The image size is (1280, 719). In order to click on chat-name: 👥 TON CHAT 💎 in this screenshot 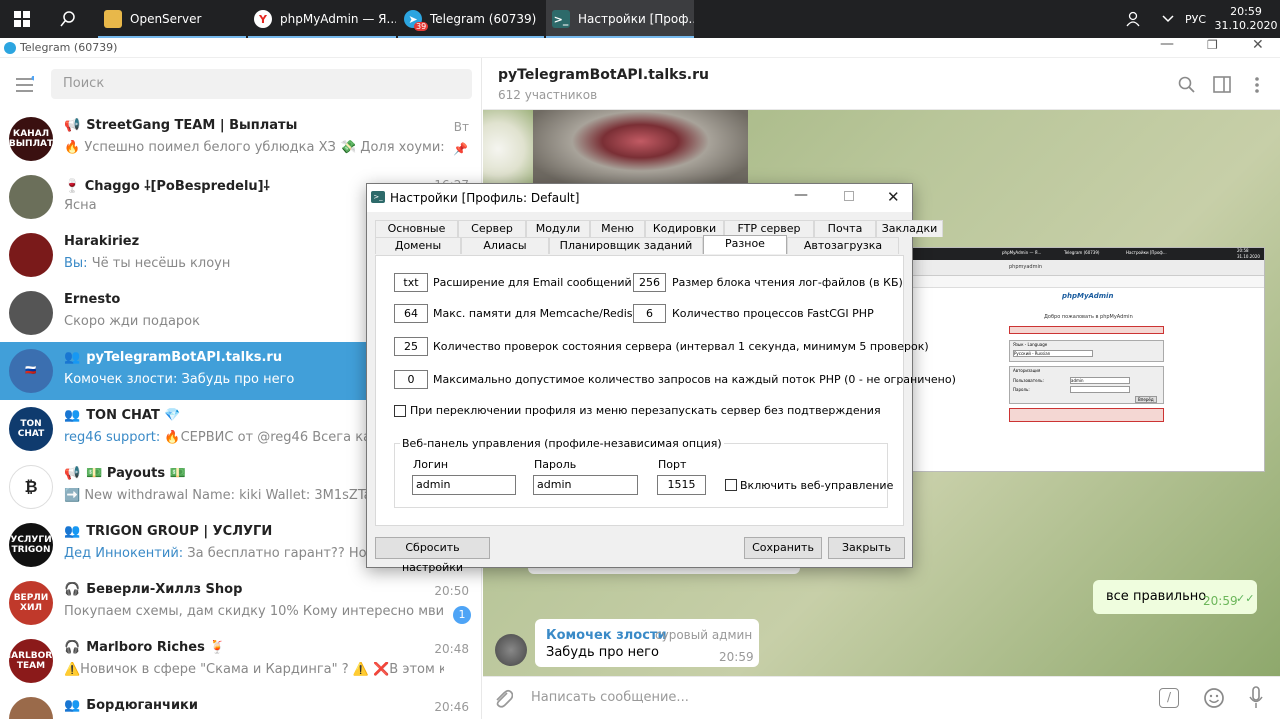, I will do `click(122, 415)`.